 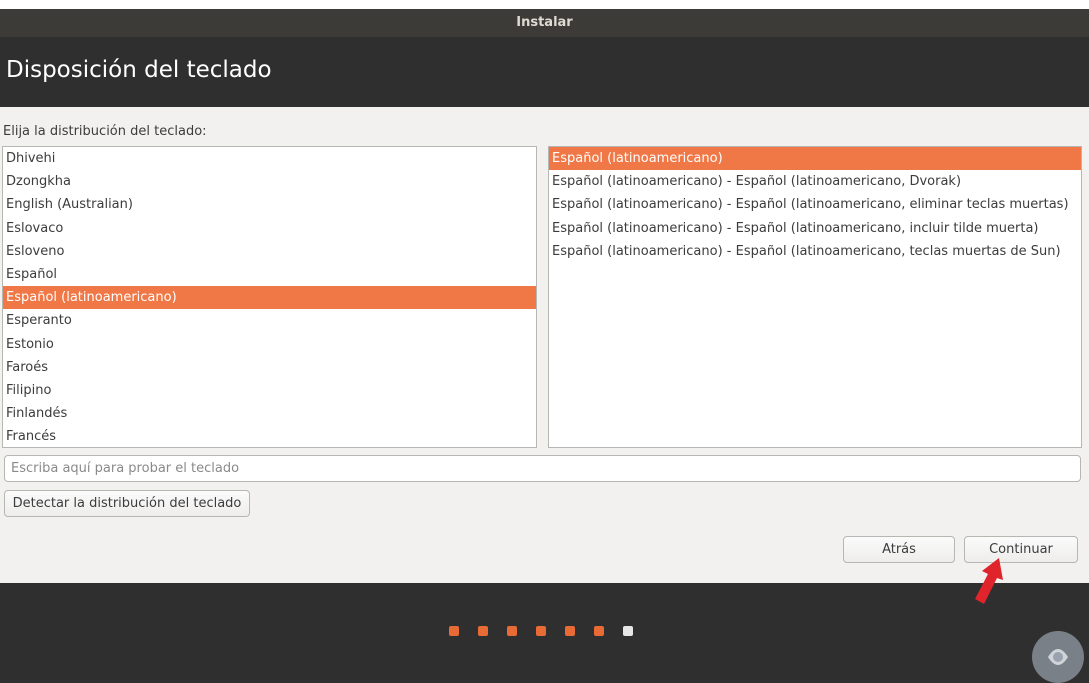 I want to click on page-title: Disposición del teclado, so click(x=139, y=70).